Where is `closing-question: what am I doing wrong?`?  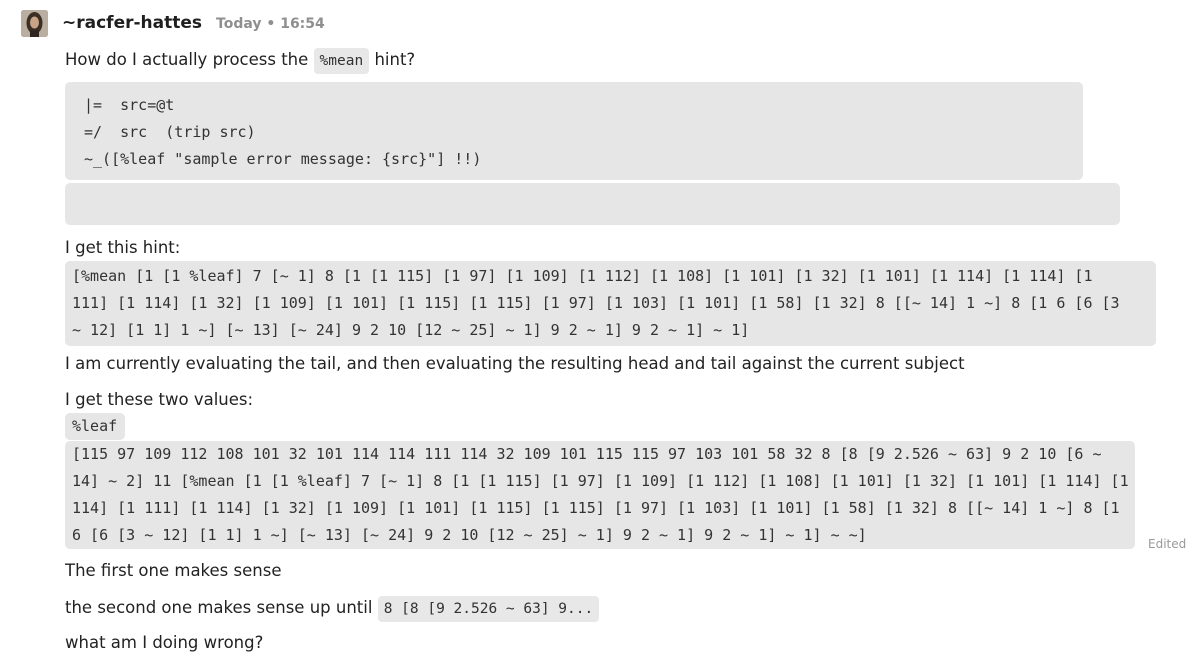 closing-question: what am I doing wrong? is located at coordinates (164, 642).